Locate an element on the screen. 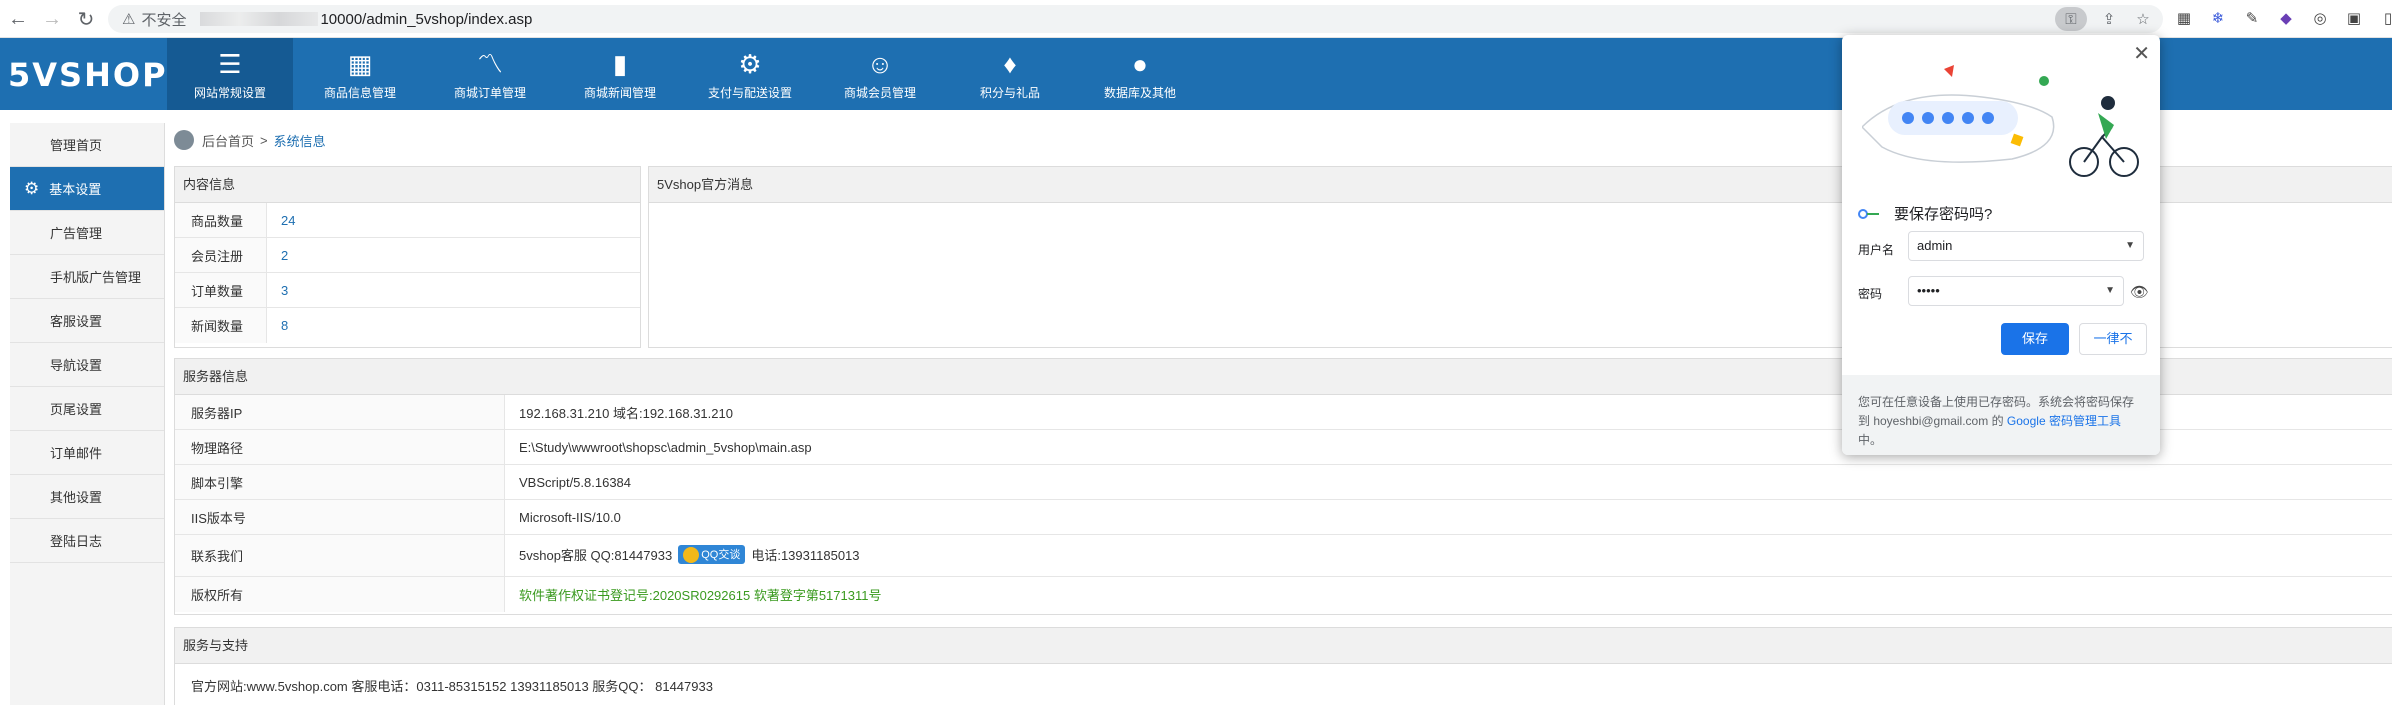 The width and height of the screenshot is (2392, 707). breadcrumb-home: 后台首页 is located at coordinates (228, 140).